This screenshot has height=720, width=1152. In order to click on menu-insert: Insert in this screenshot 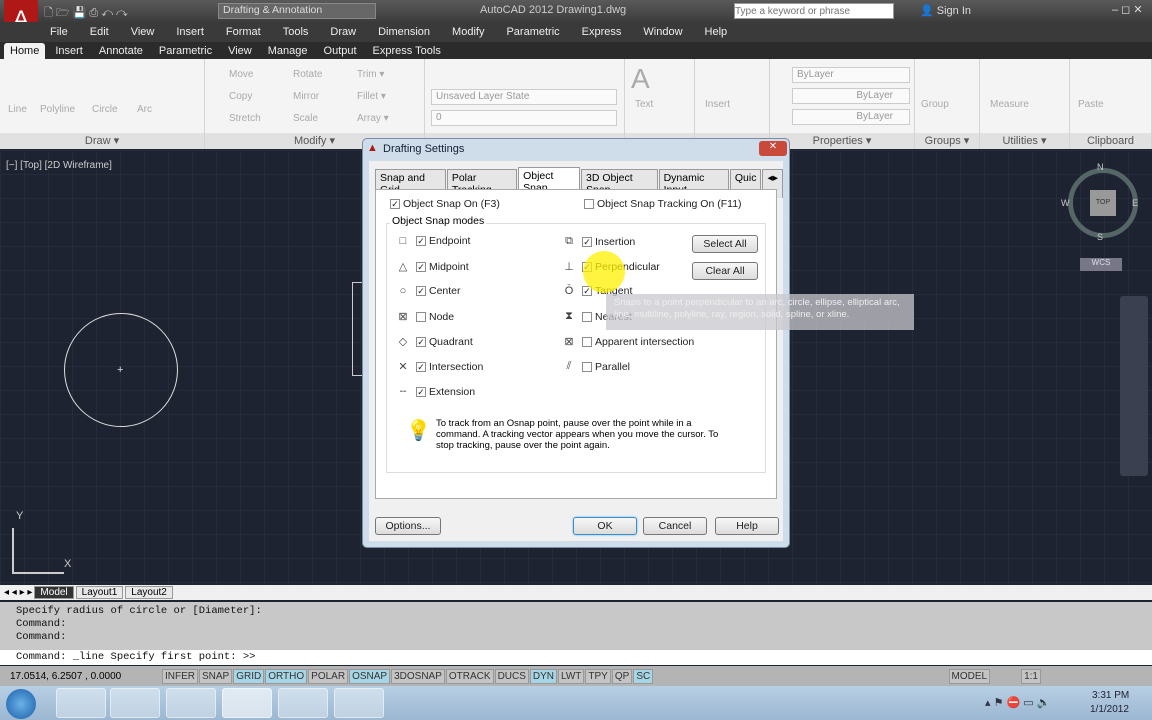, I will do `click(190, 32)`.